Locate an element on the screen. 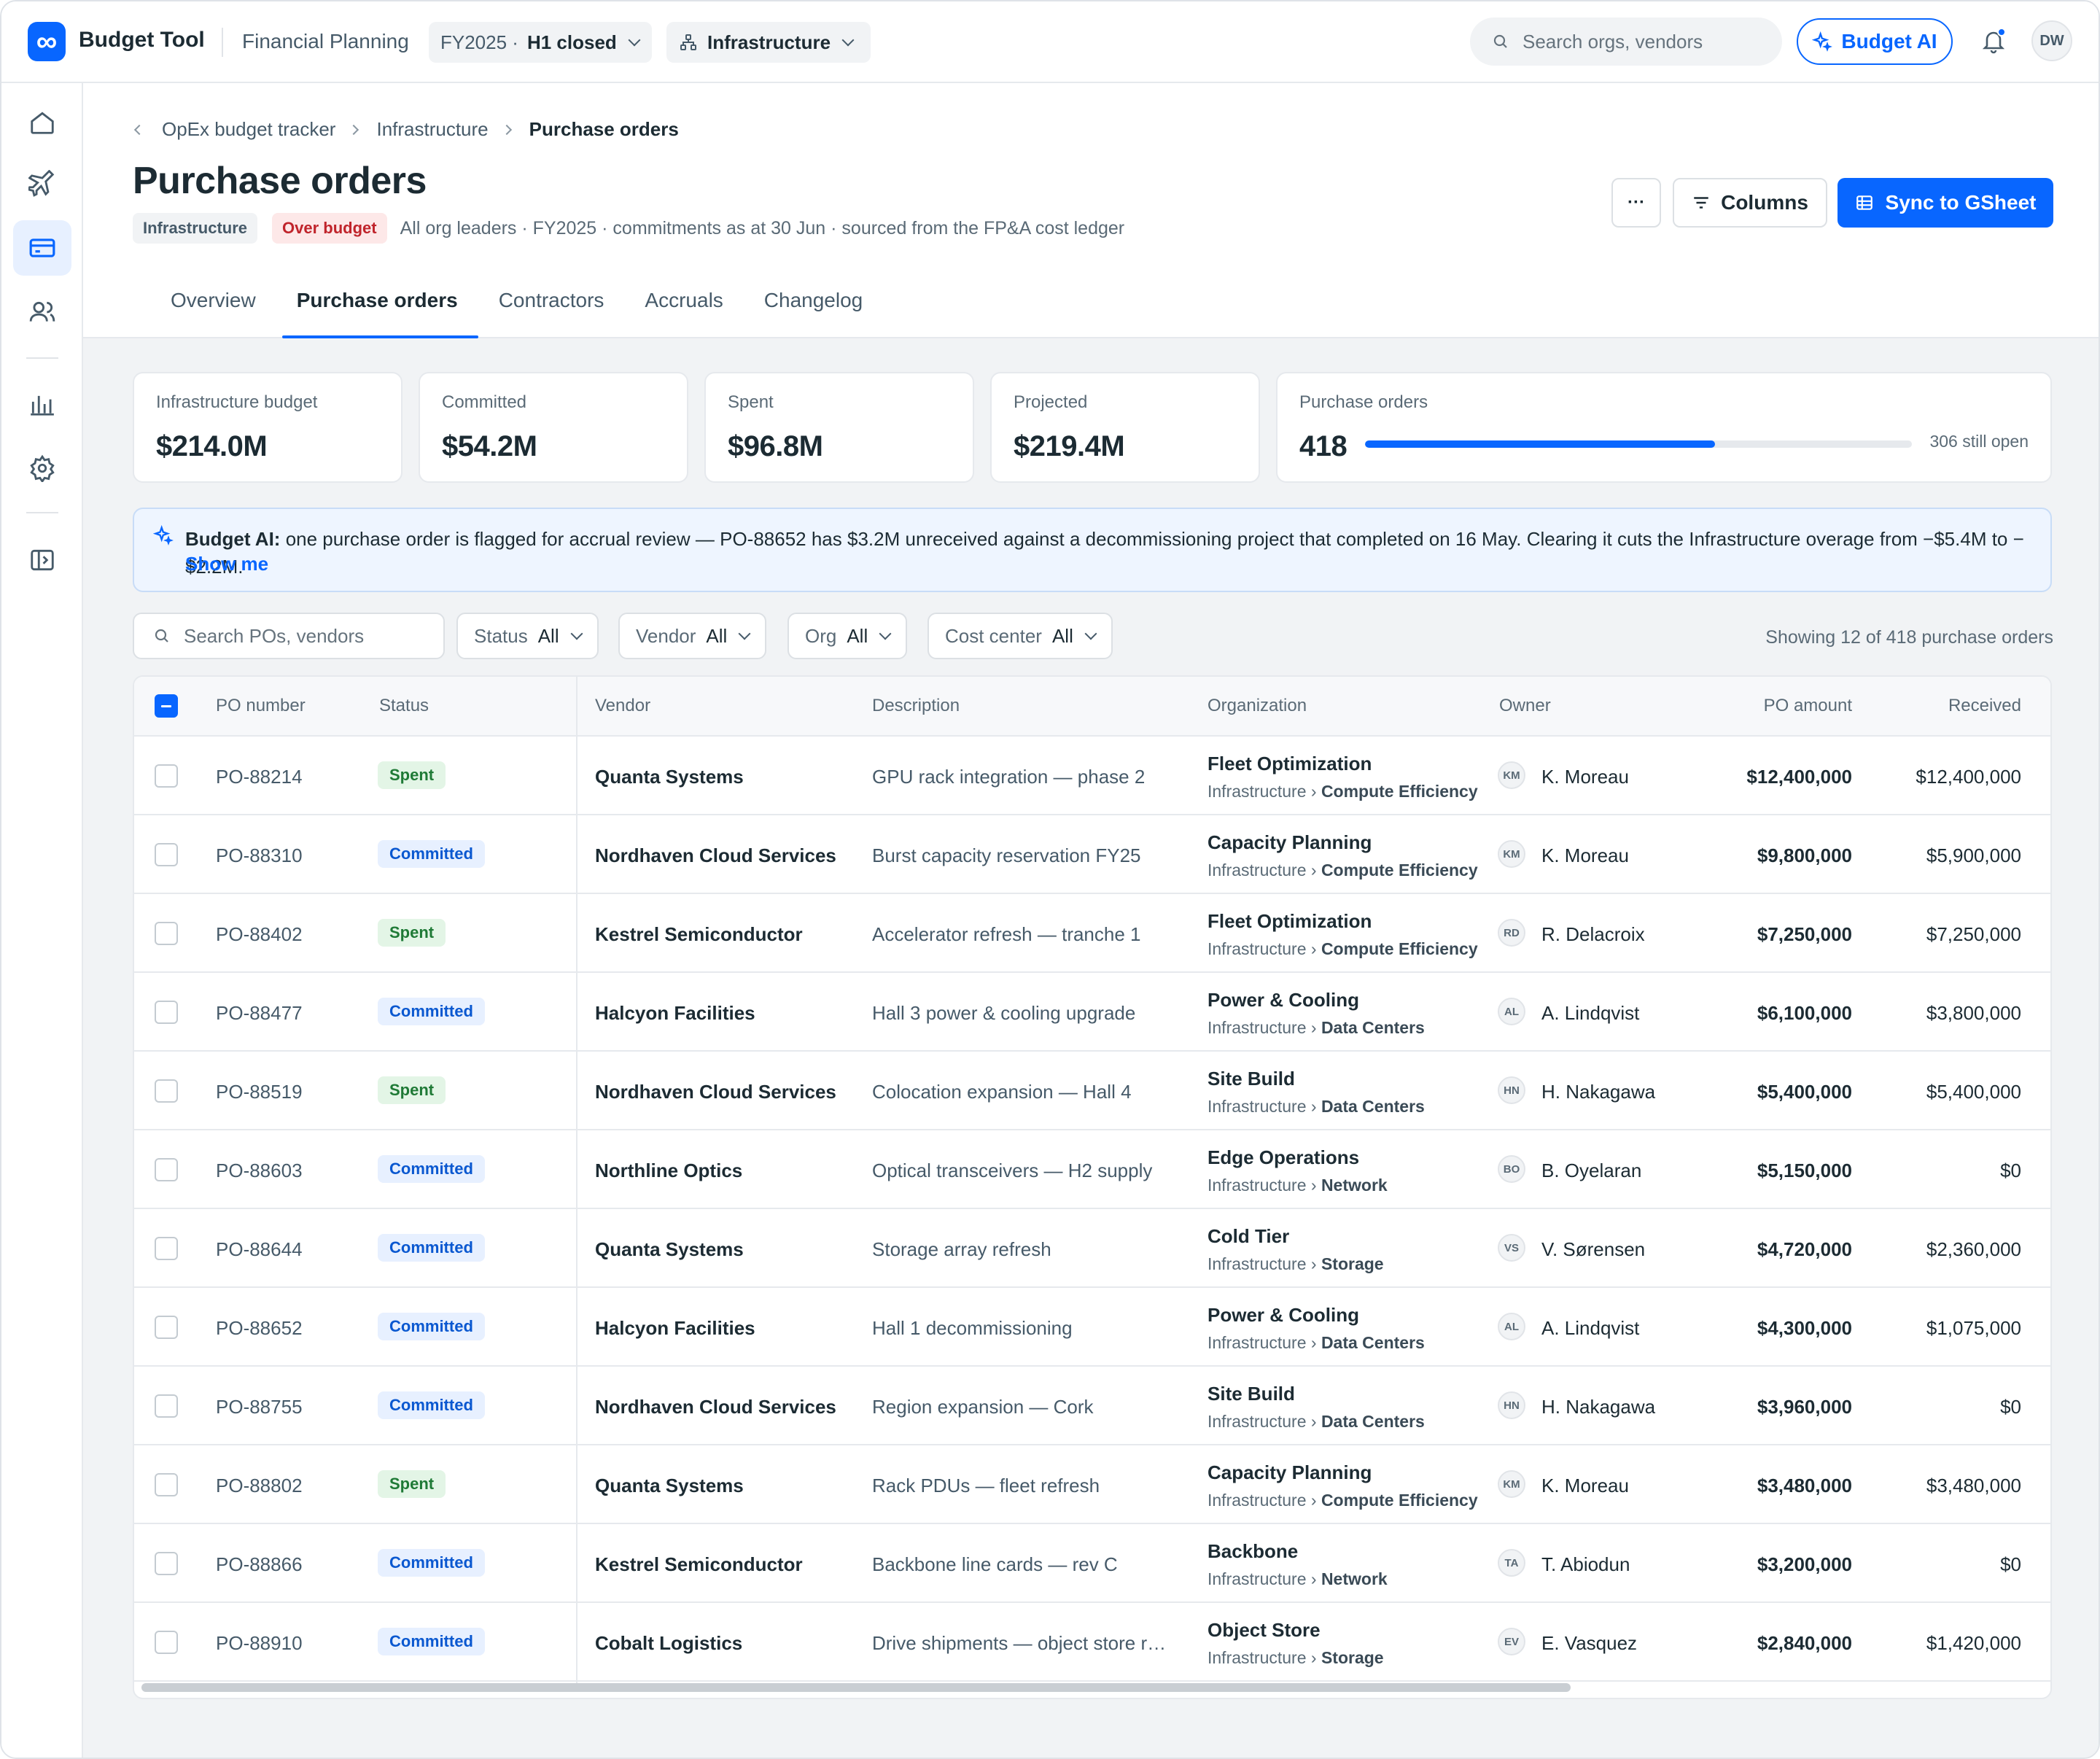 The width and height of the screenshot is (2100, 1759). column-header-po-amount: PO amount is located at coordinates (1788, 706).